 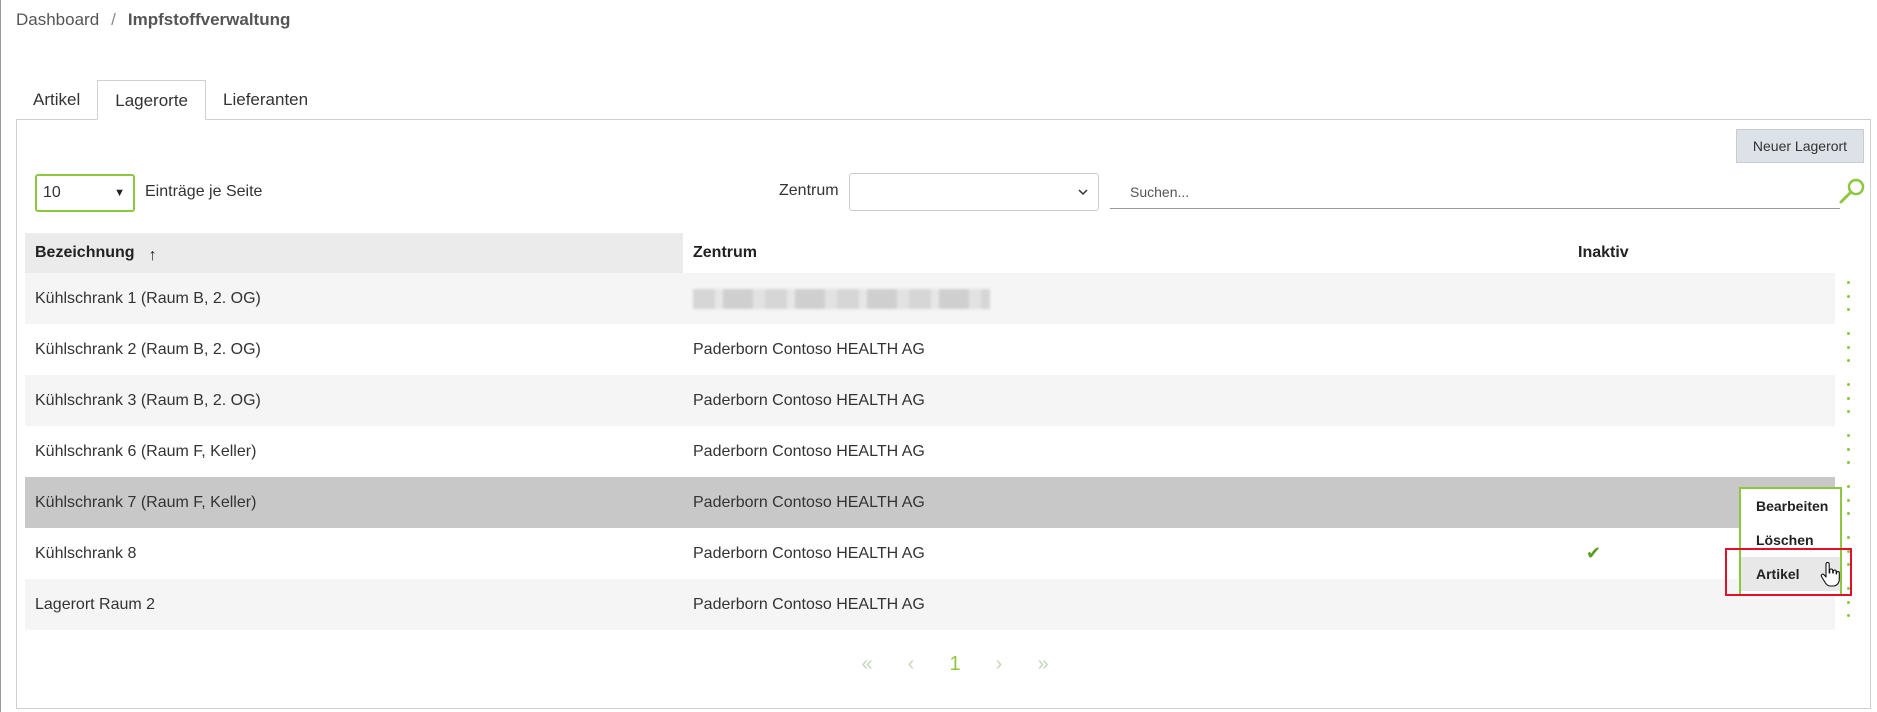 What do you see at coordinates (809, 190) in the screenshot?
I see `zentrum-filter-label: Zentrum` at bounding box center [809, 190].